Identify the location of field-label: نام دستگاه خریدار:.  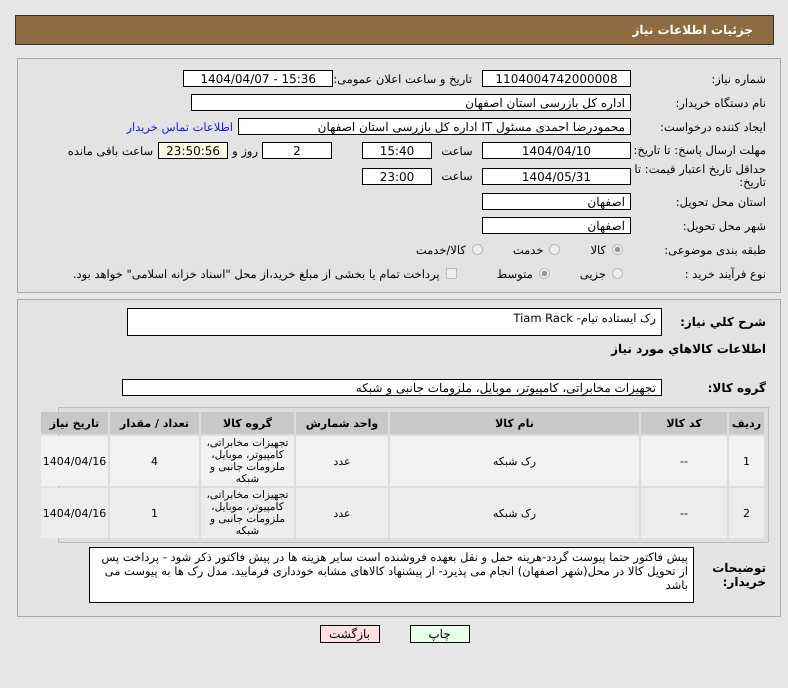
(720, 103).